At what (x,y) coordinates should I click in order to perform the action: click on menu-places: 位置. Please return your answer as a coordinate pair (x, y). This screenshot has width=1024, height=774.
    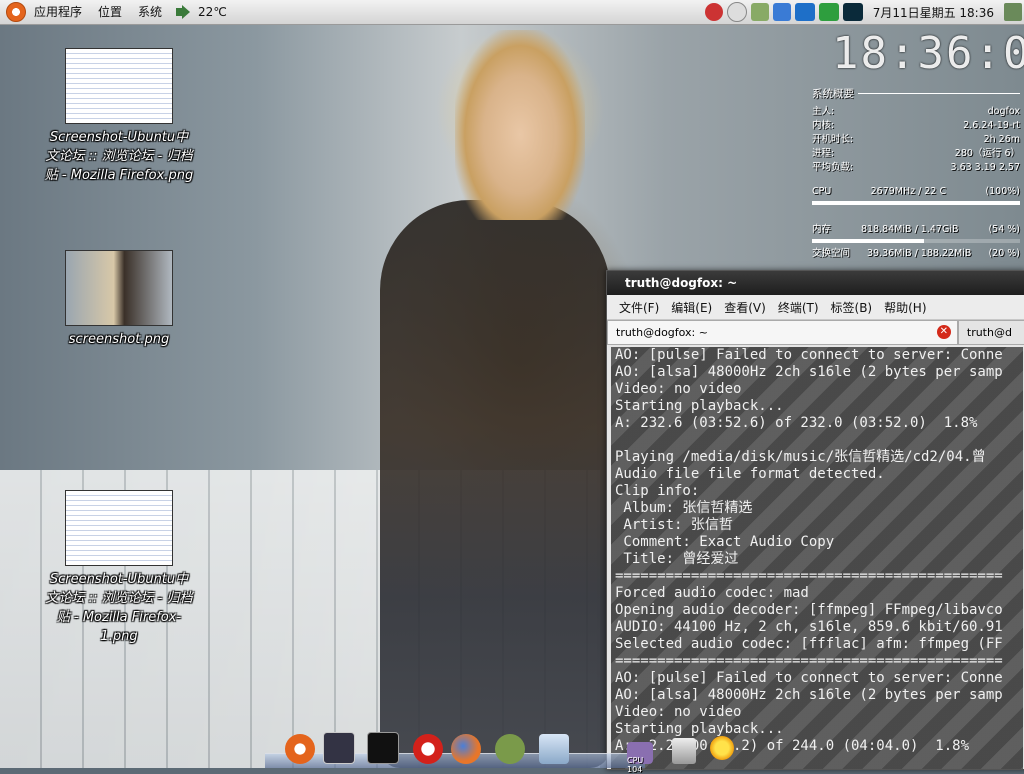
    Looking at the image, I should click on (110, 12).